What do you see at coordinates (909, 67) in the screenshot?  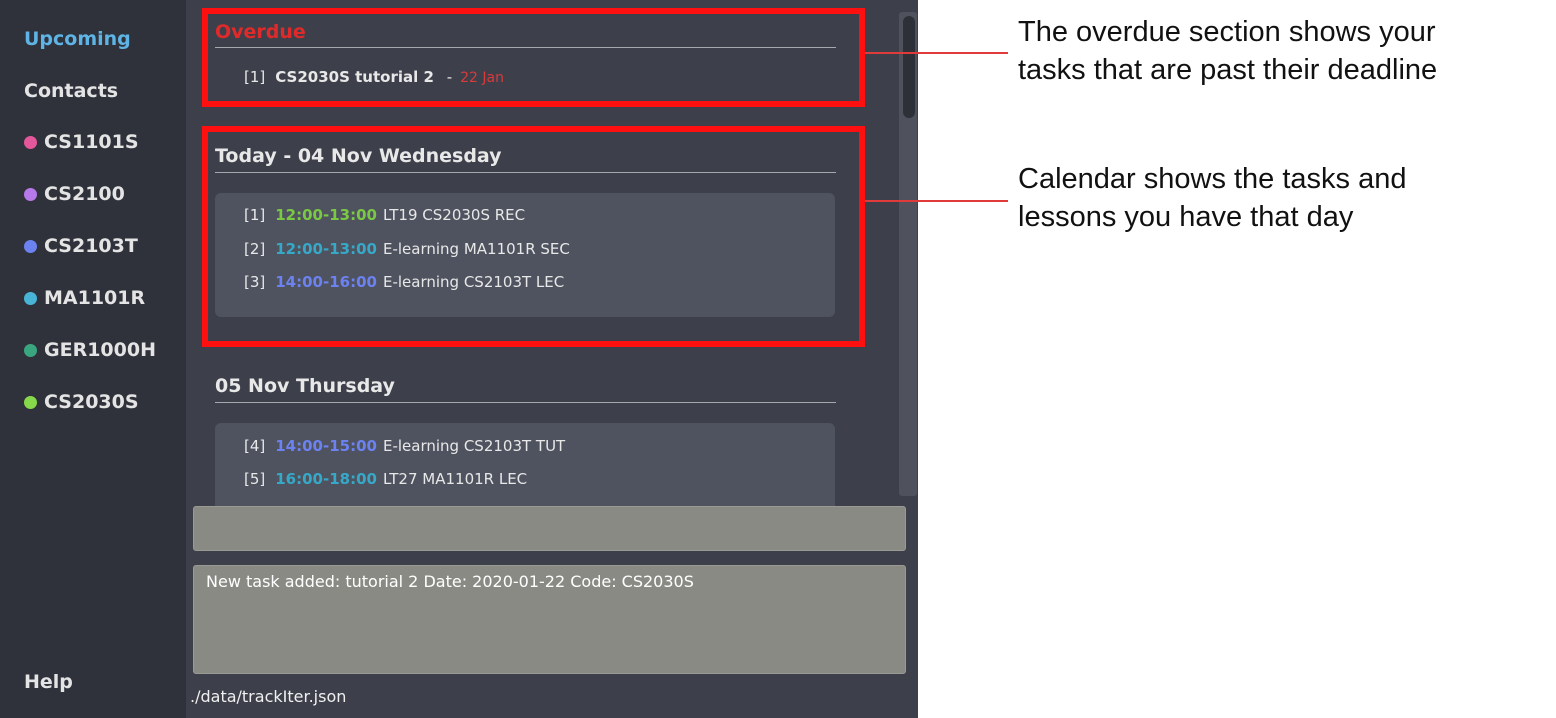 I see `scrollbar-thumb` at bounding box center [909, 67].